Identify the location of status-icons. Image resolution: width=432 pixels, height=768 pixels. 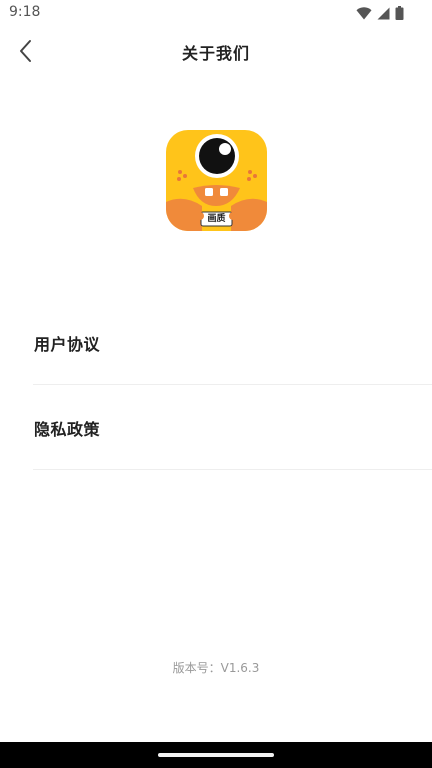
(380, 14).